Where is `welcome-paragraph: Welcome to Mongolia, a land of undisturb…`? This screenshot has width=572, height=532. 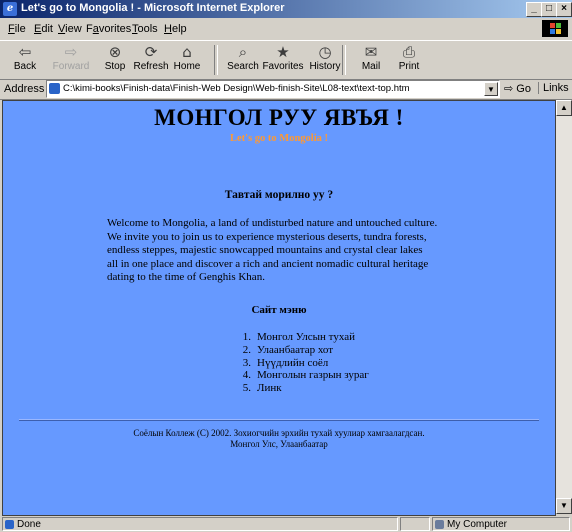
welcome-paragraph: Welcome to Mongolia, a land of undisturb… is located at coordinates (272, 250).